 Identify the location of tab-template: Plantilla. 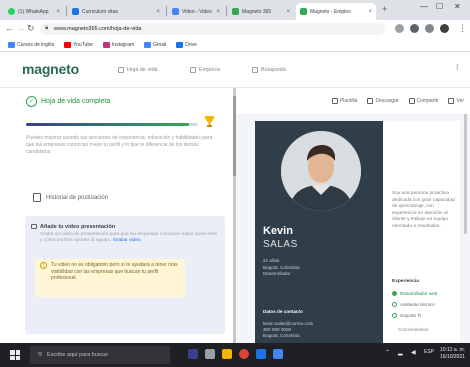
(344, 101).